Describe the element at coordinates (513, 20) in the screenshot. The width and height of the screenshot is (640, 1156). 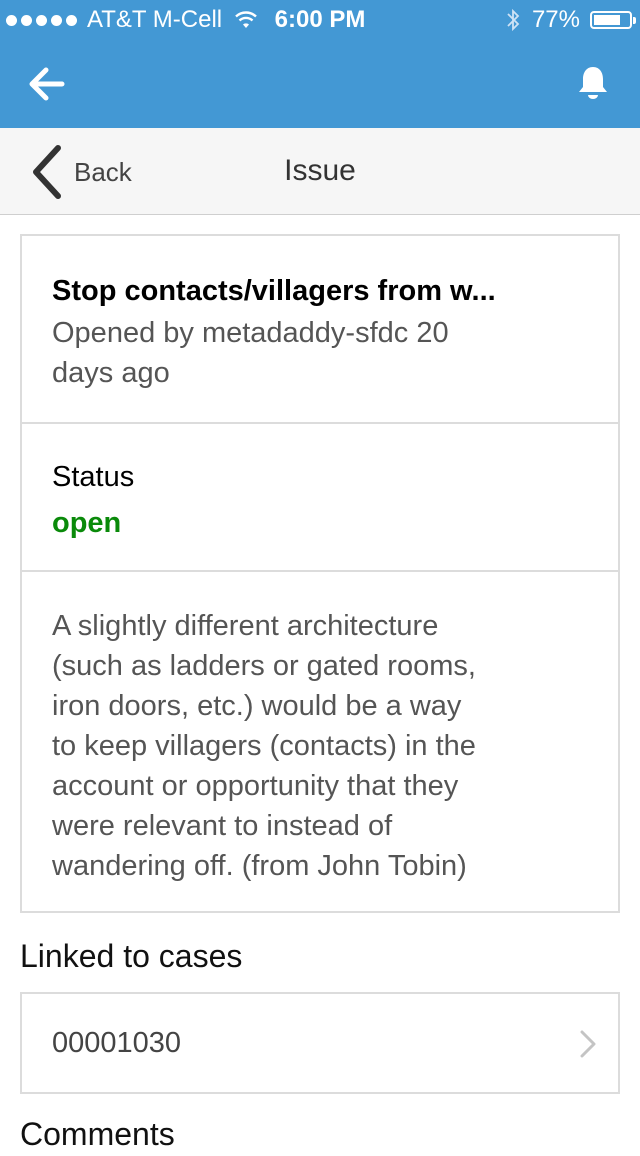
I see `bluetooth-icon` at that location.